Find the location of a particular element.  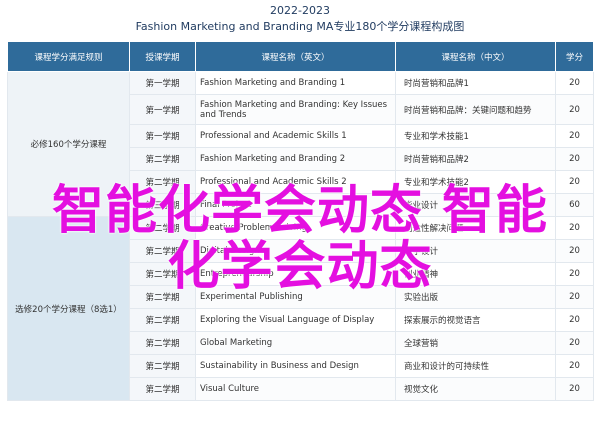

table-header-row: 课程学分满足规则 授课学期 课程名称（英文） 课程名称（中文） 学分 is located at coordinates (300, 56).